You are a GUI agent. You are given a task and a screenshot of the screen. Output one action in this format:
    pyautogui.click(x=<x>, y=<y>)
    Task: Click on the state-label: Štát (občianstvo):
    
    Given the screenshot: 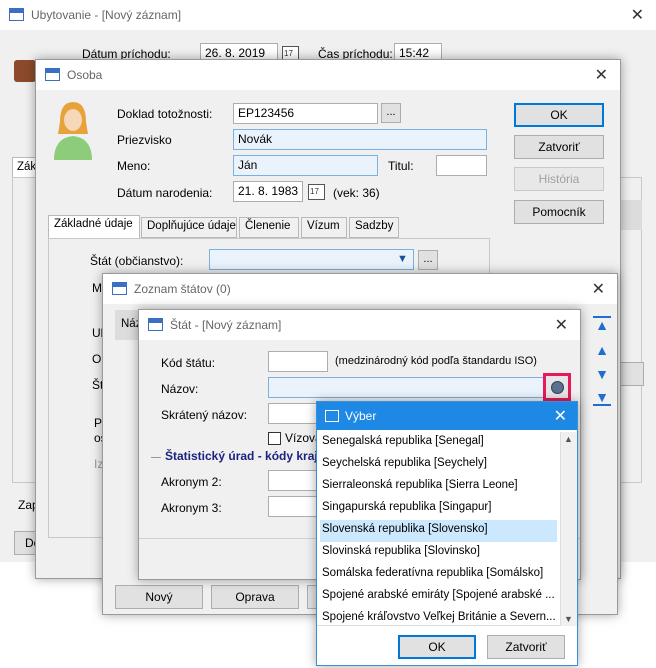 What is the action you would take?
    pyautogui.click(x=137, y=261)
    